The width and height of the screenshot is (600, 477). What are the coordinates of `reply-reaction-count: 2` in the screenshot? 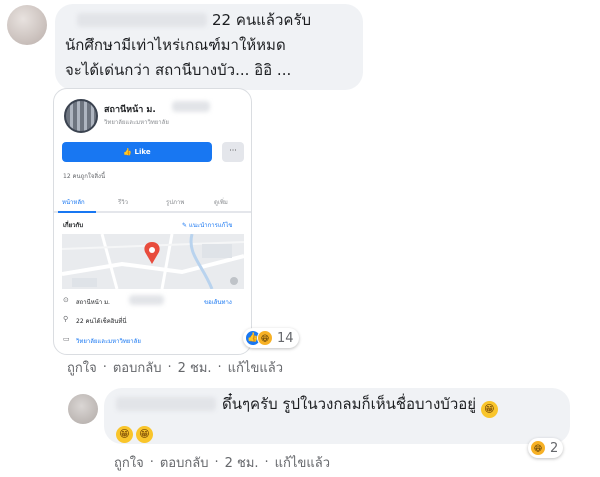 It's located at (554, 448).